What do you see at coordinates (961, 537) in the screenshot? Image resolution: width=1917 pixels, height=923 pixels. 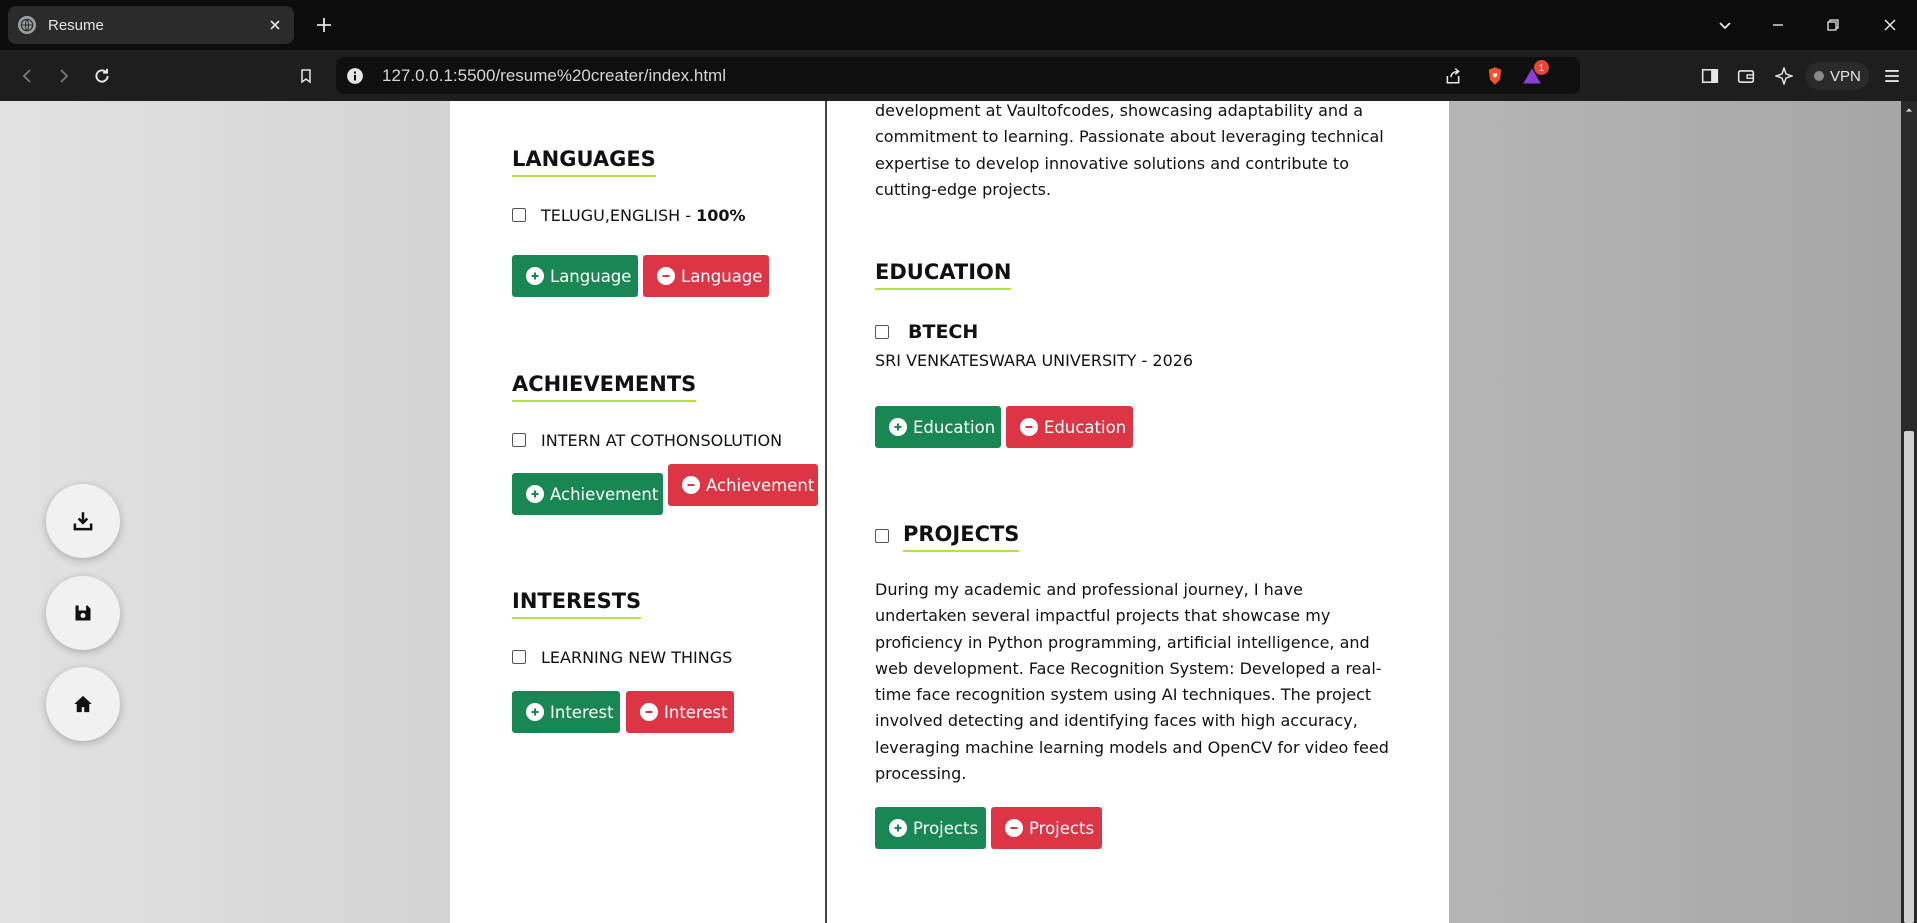 I see `projects-title: PROJECTS` at bounding box center [961, 537].